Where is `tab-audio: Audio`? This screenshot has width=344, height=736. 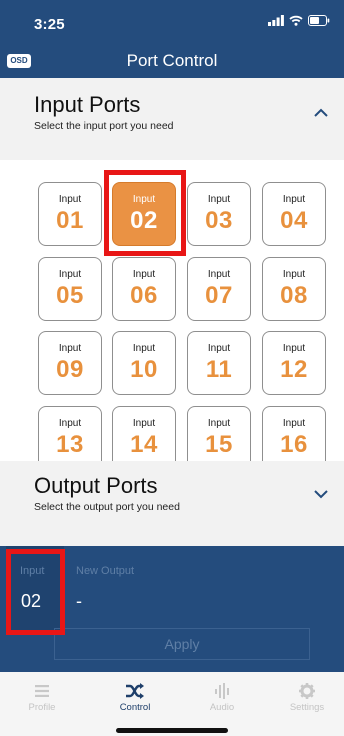
tab-audio: Audio is located at coordinates (222, 697).